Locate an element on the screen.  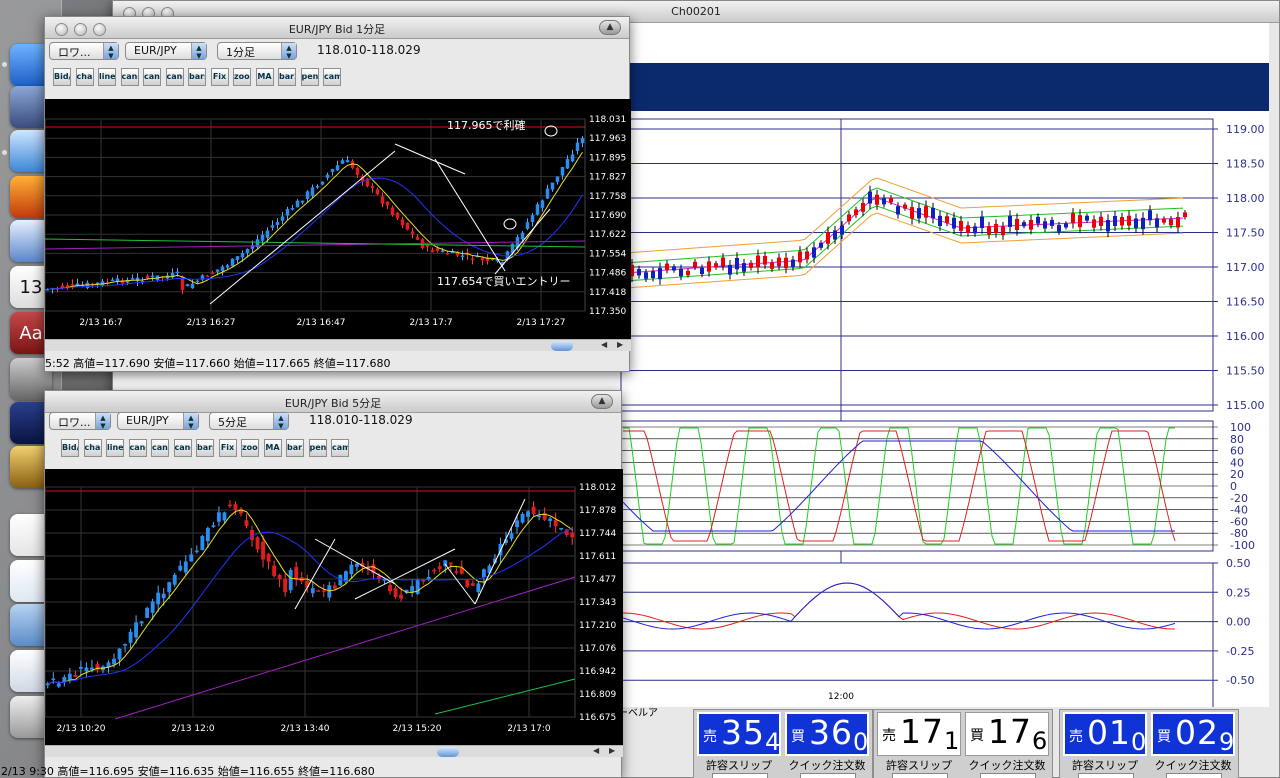
y-axis-label: 117.895 is located at coordinates (607, 158).